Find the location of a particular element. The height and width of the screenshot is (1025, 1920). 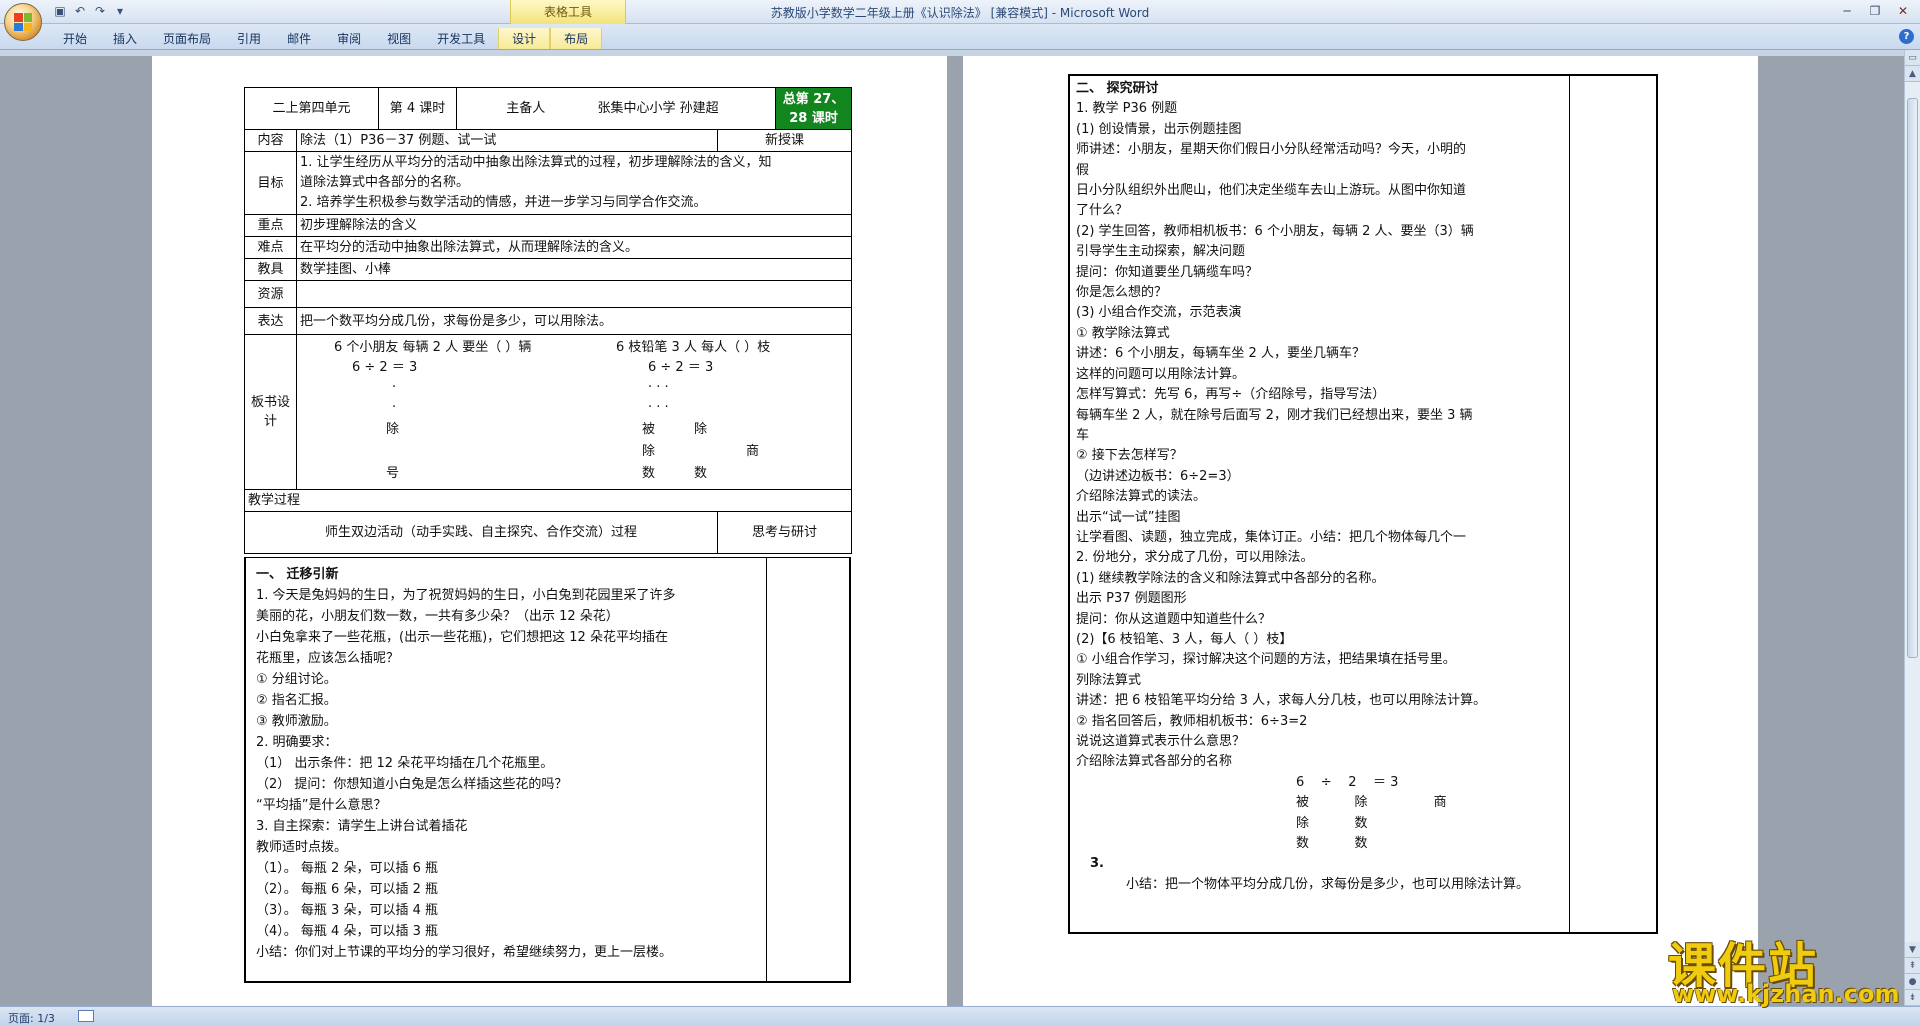

tab-design: 设计 is located at coordinates (524, 38).